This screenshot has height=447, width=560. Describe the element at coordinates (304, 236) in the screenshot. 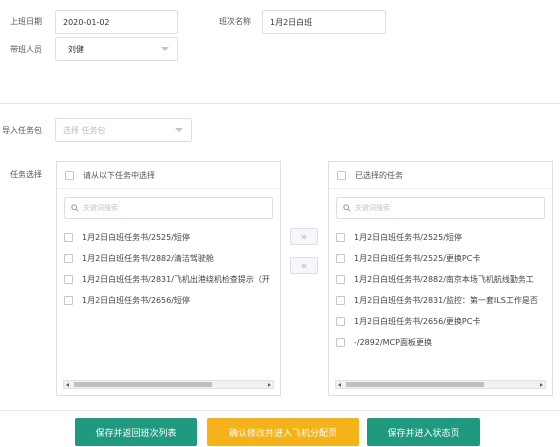

I see `move-right-button: »` at that location.